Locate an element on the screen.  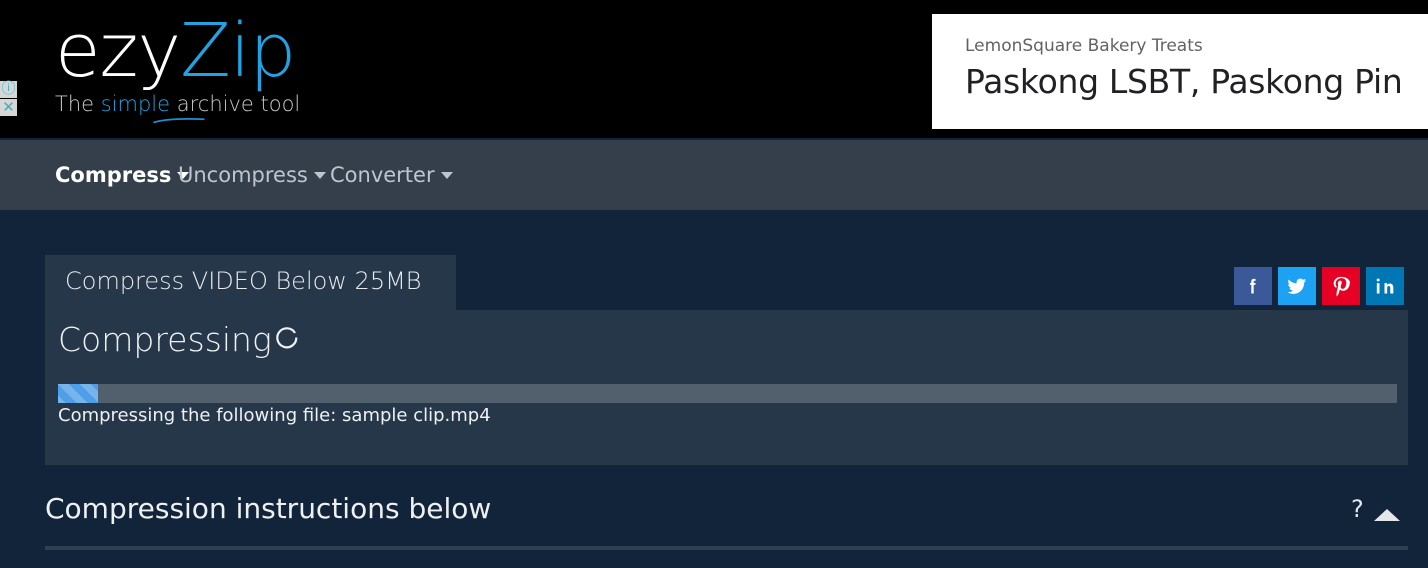
ad-advertiser-name: LemonSquare Bakery Treats is located at coordinates (1084, 46).